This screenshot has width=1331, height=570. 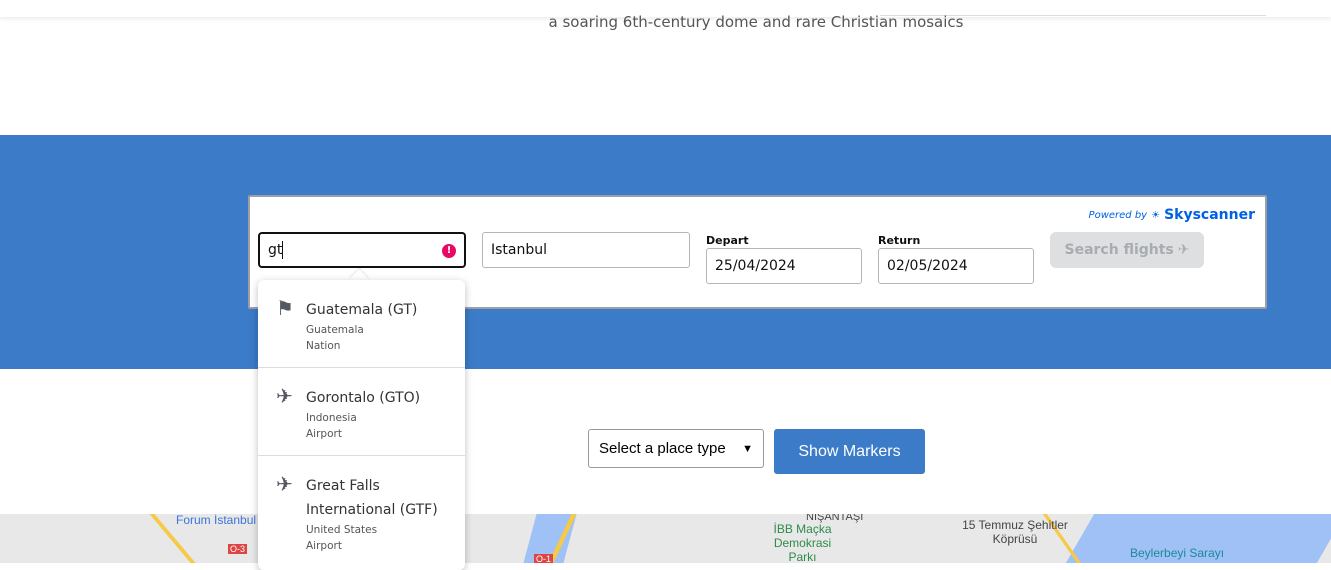 I want to click on map-label: 15 Temmuz Şehitler Köprüsü, so click(x=1015, y=532).